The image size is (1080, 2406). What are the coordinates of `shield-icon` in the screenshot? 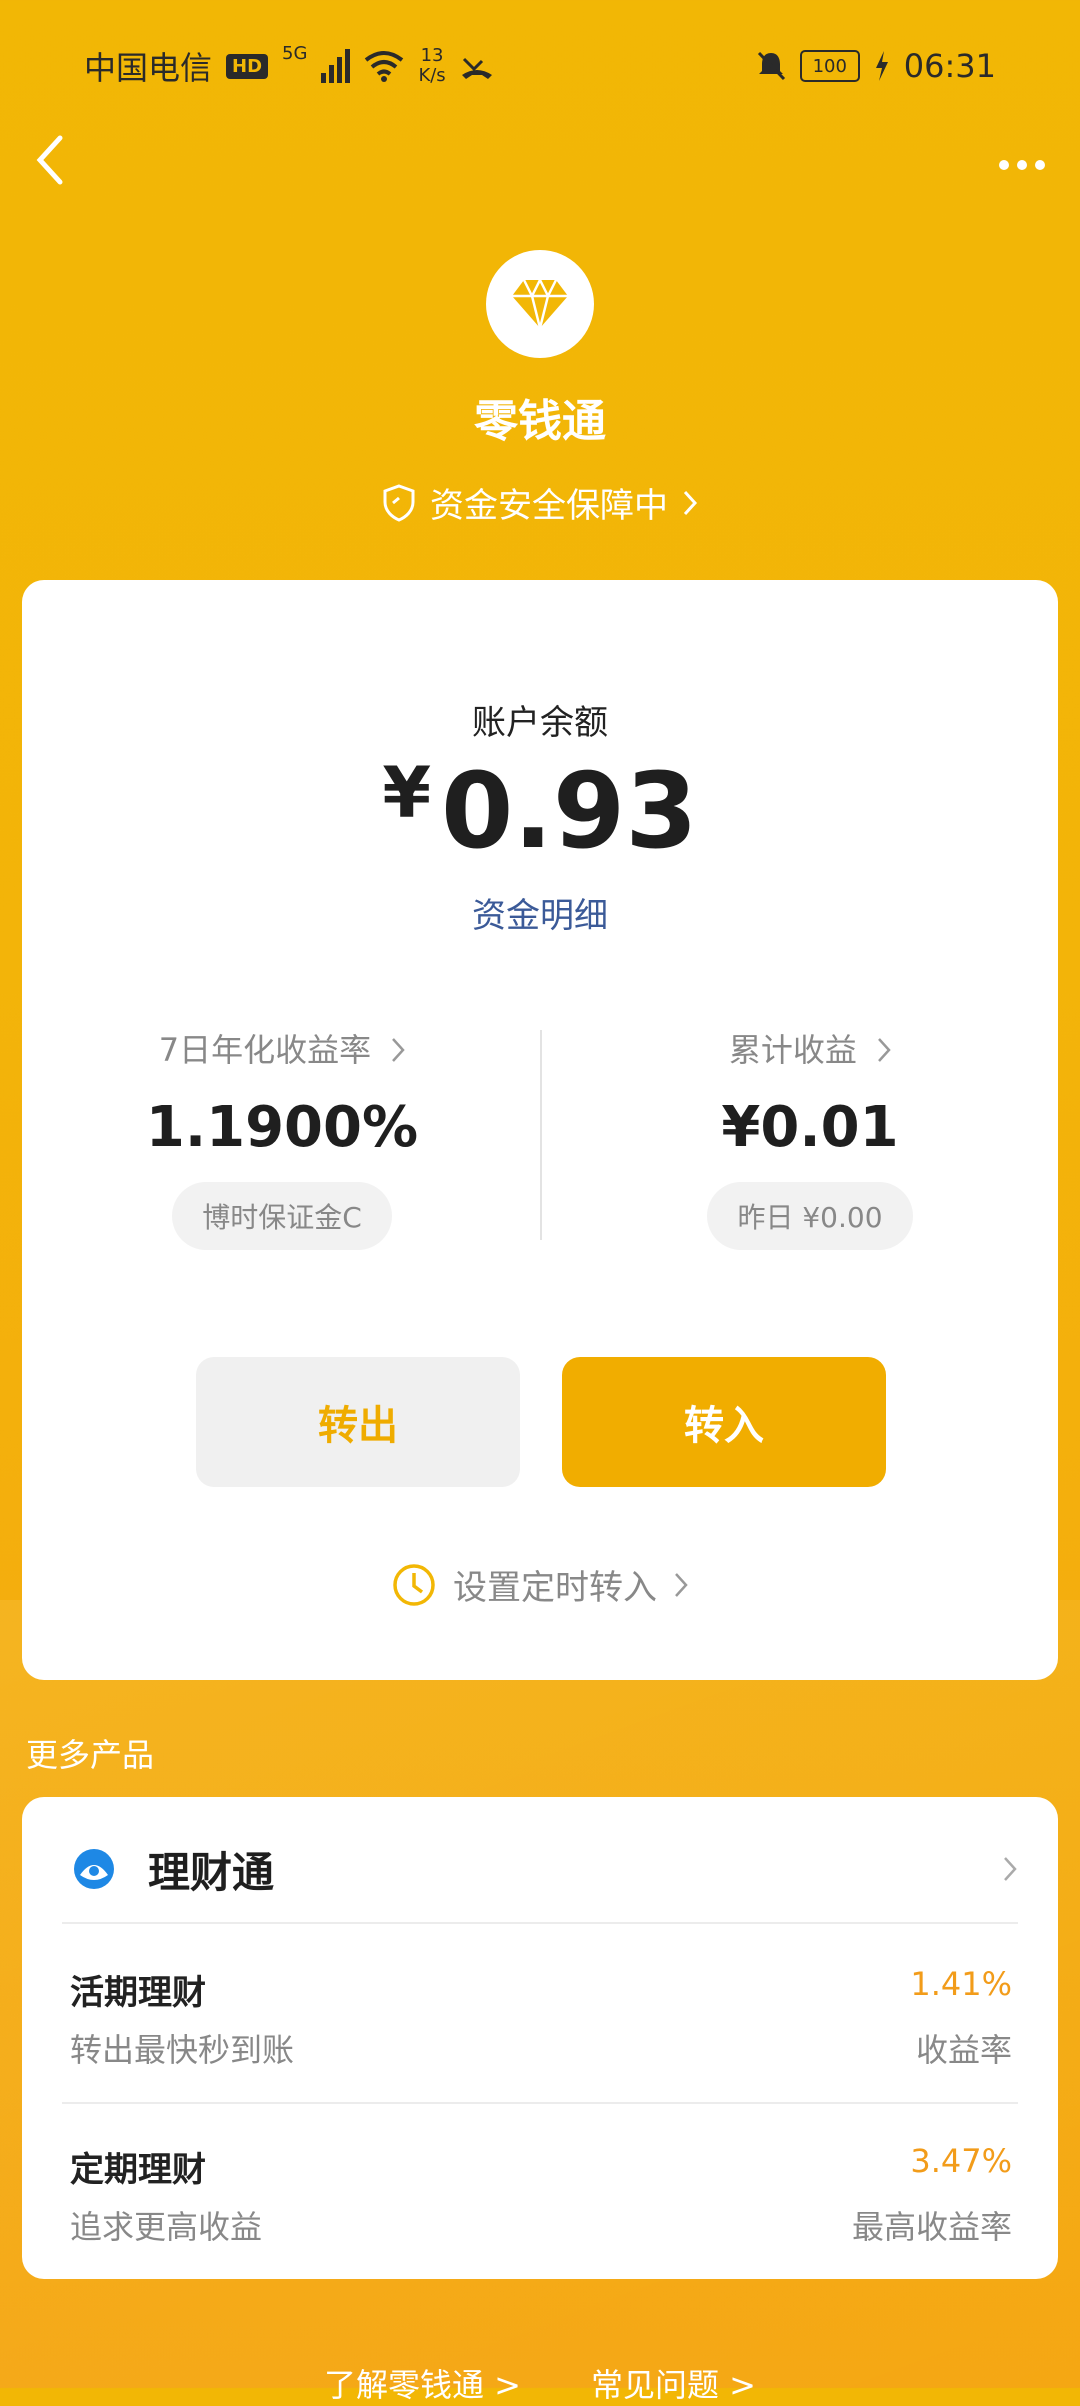 It's located at (399, 502).